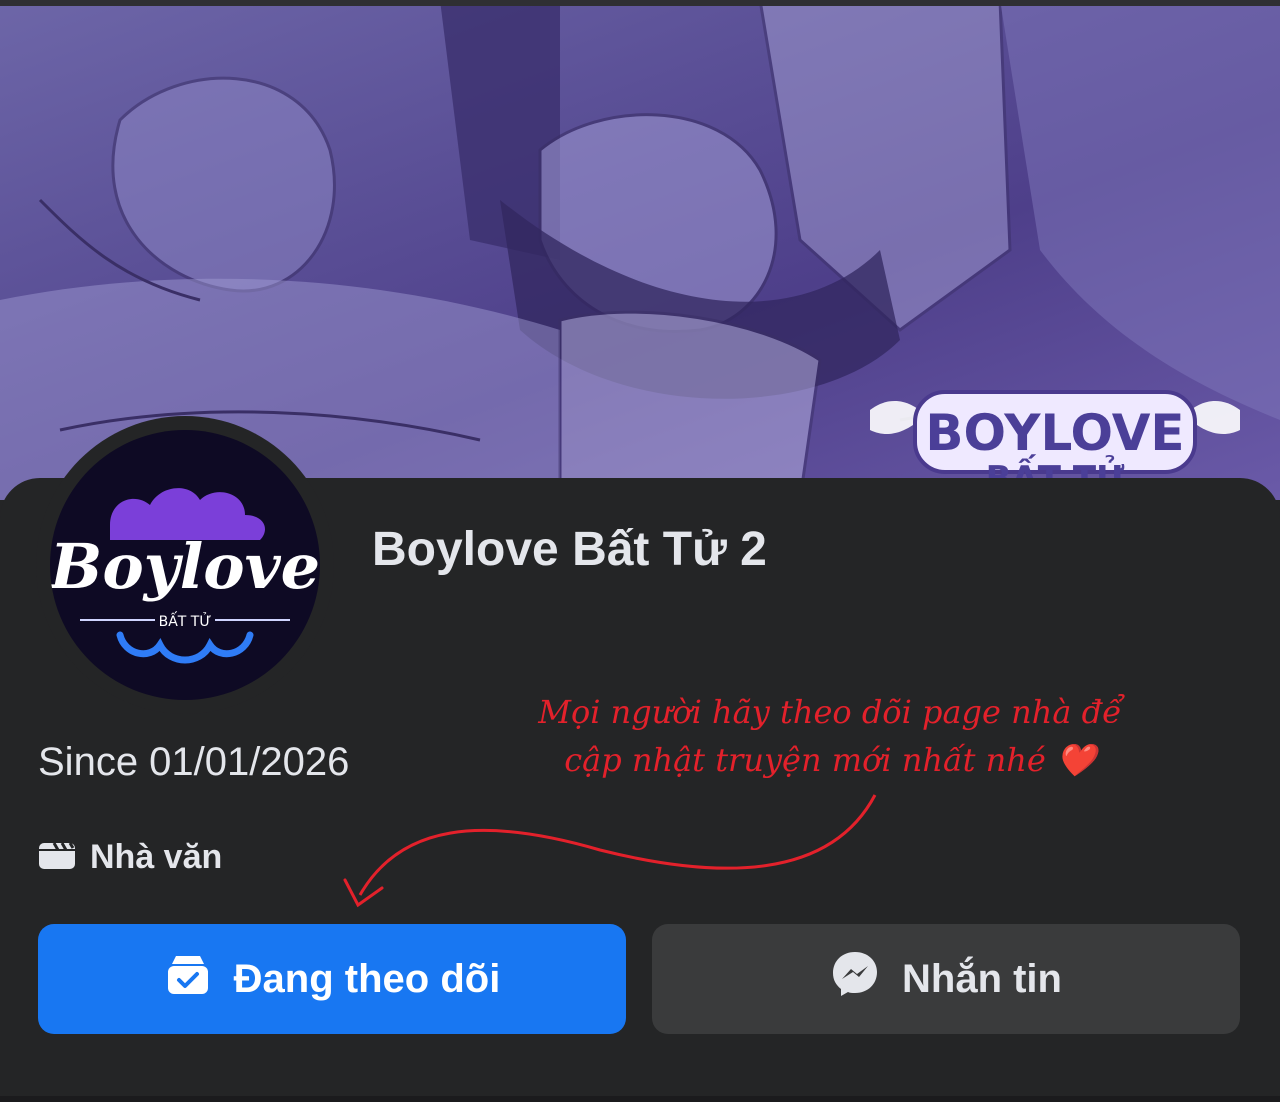 The width and height of the screenshot is (1280, 1102). What do you see at coordinates (188, 979) in the screenshot?
I see `following-check-icon` at bounding box center [188, 979].